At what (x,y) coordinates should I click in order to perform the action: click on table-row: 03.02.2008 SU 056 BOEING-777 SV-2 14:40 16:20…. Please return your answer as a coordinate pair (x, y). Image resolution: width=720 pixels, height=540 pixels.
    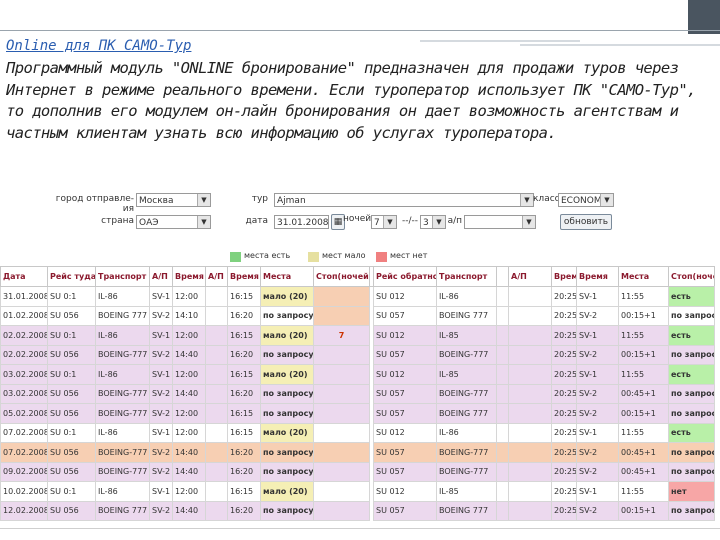
    Looking at the image, I should click on (357, 393).